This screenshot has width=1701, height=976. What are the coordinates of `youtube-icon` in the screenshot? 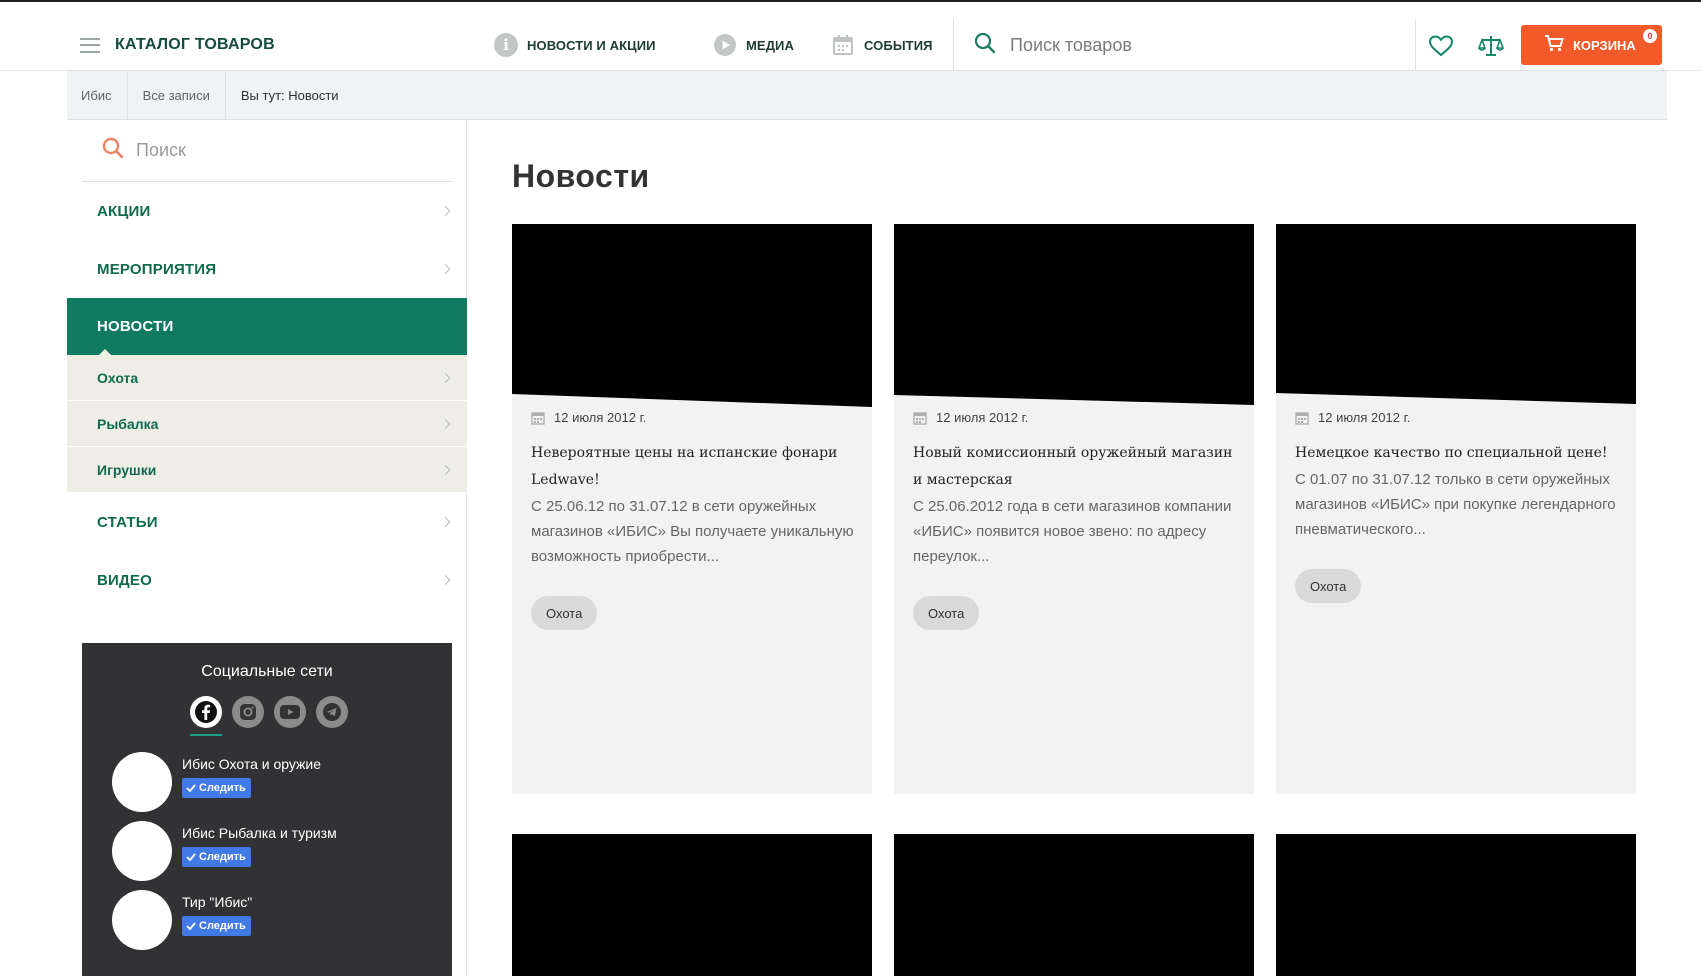 It's located at (290, 712).